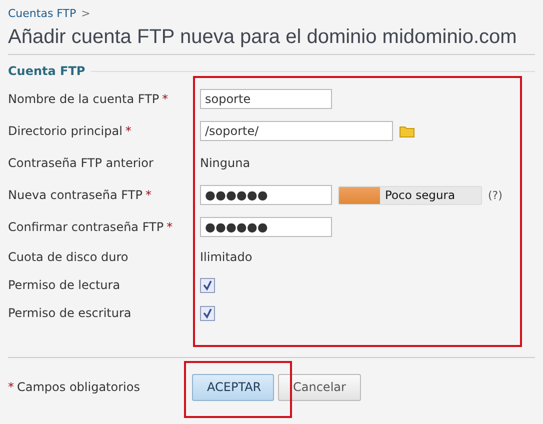  Describe the element at coordinates (47, 71) in the screenshot. I see `section-title: Cuenta FTP` at that location.